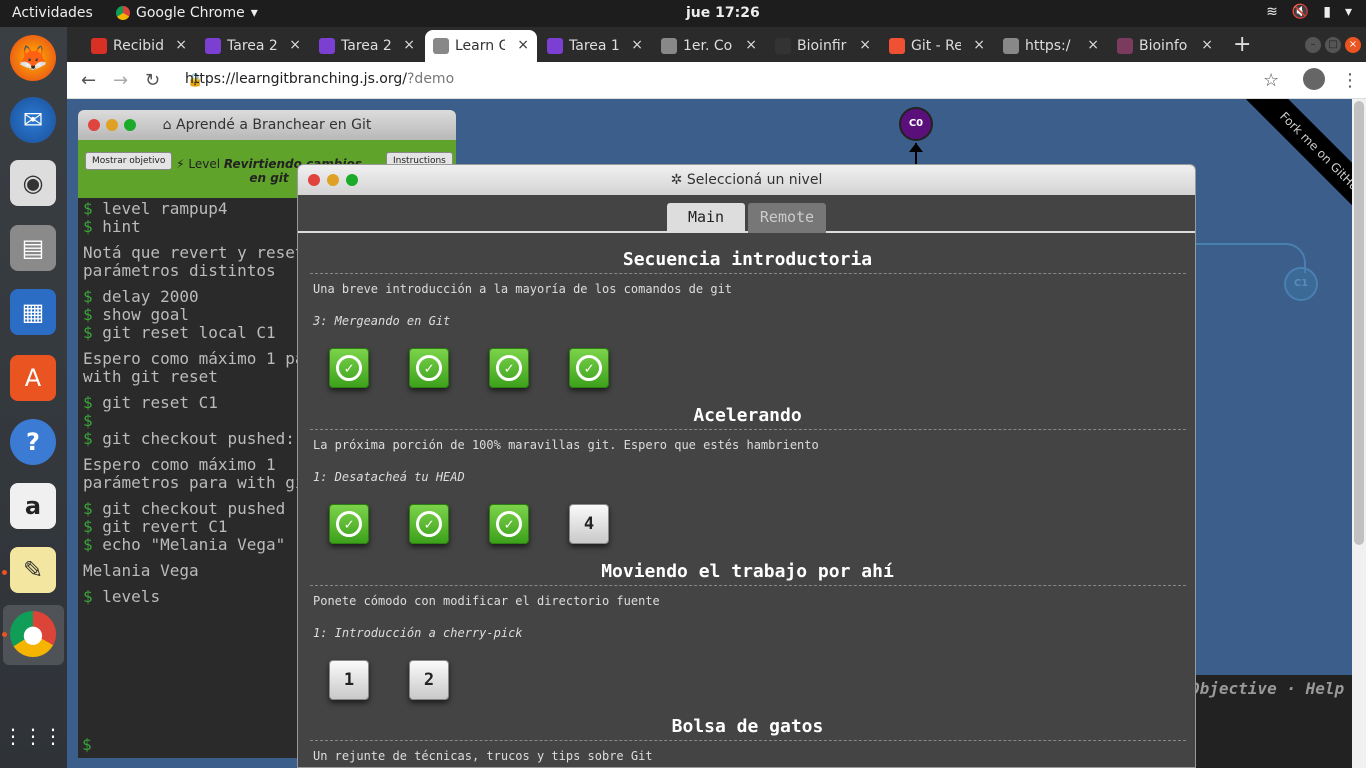  I want to click on tab-6: Bioinfir ×, so click(823, 46).